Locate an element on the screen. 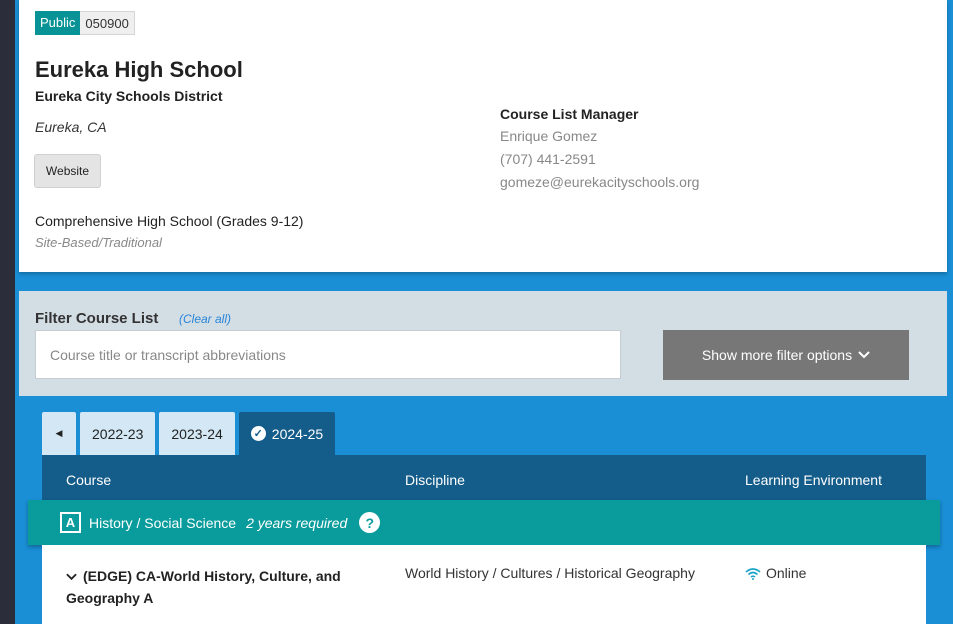 This screenshot has height=624, width=953. environment-label: Online is located at coordinates (786, 573).